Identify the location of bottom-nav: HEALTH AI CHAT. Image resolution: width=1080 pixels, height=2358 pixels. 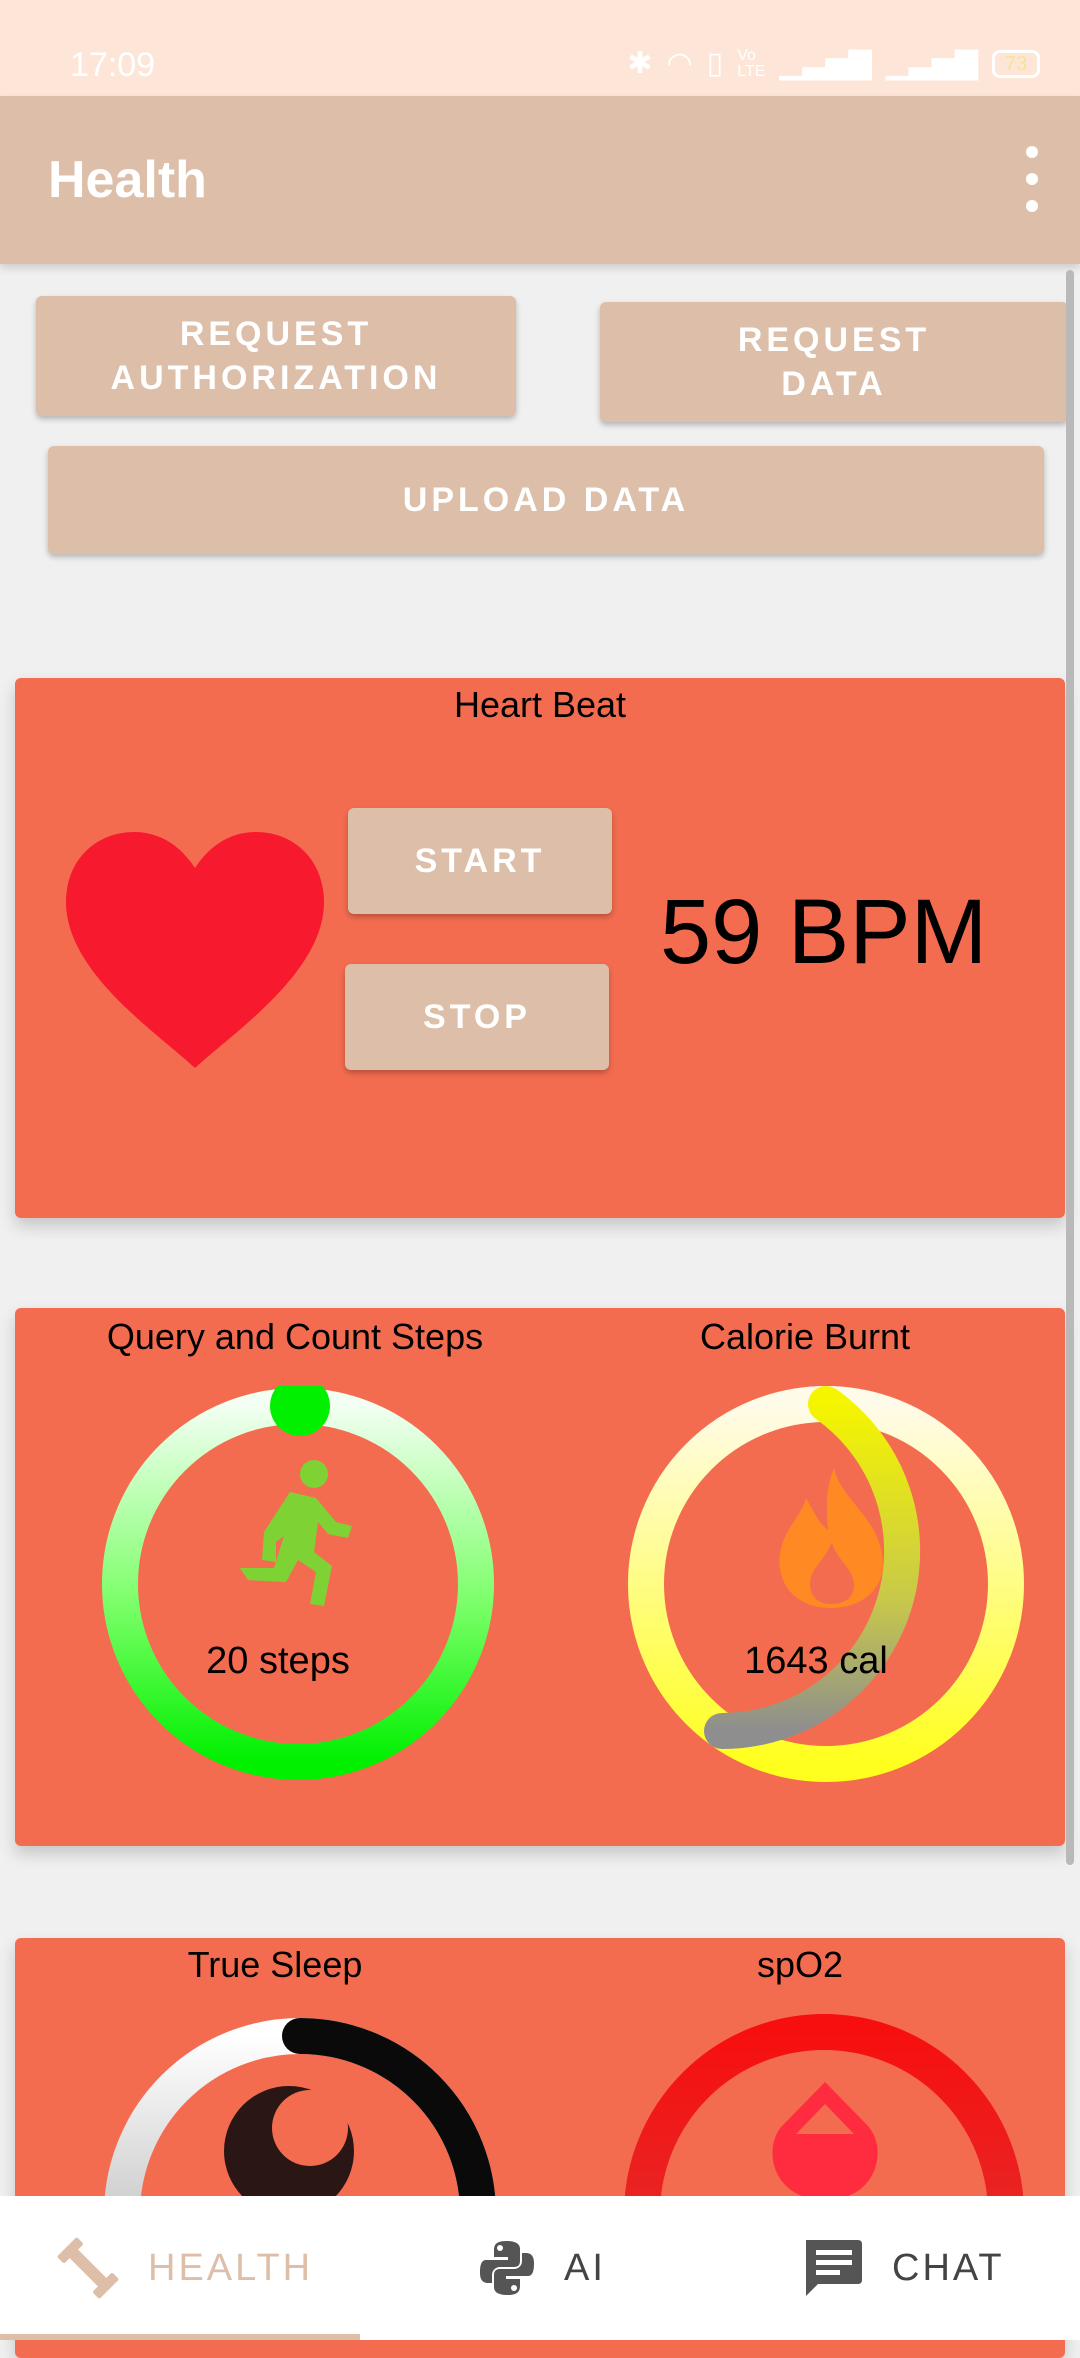
(540, 2268).